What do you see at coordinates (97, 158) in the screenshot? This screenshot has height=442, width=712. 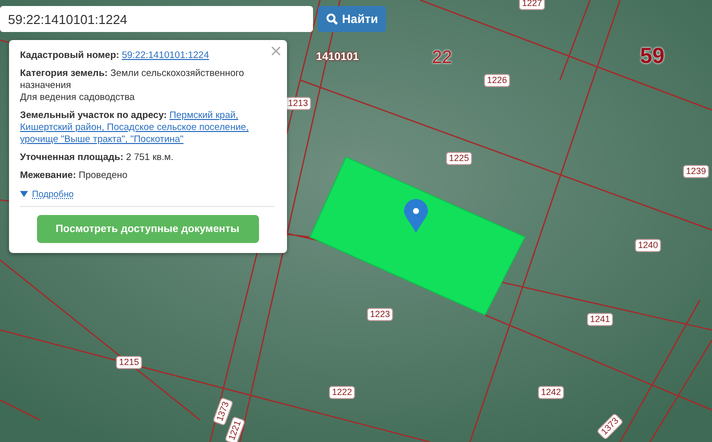 I see `field-text: Уточненная площадь: 2 751 кв.м.` at bounding box center [97, 158].